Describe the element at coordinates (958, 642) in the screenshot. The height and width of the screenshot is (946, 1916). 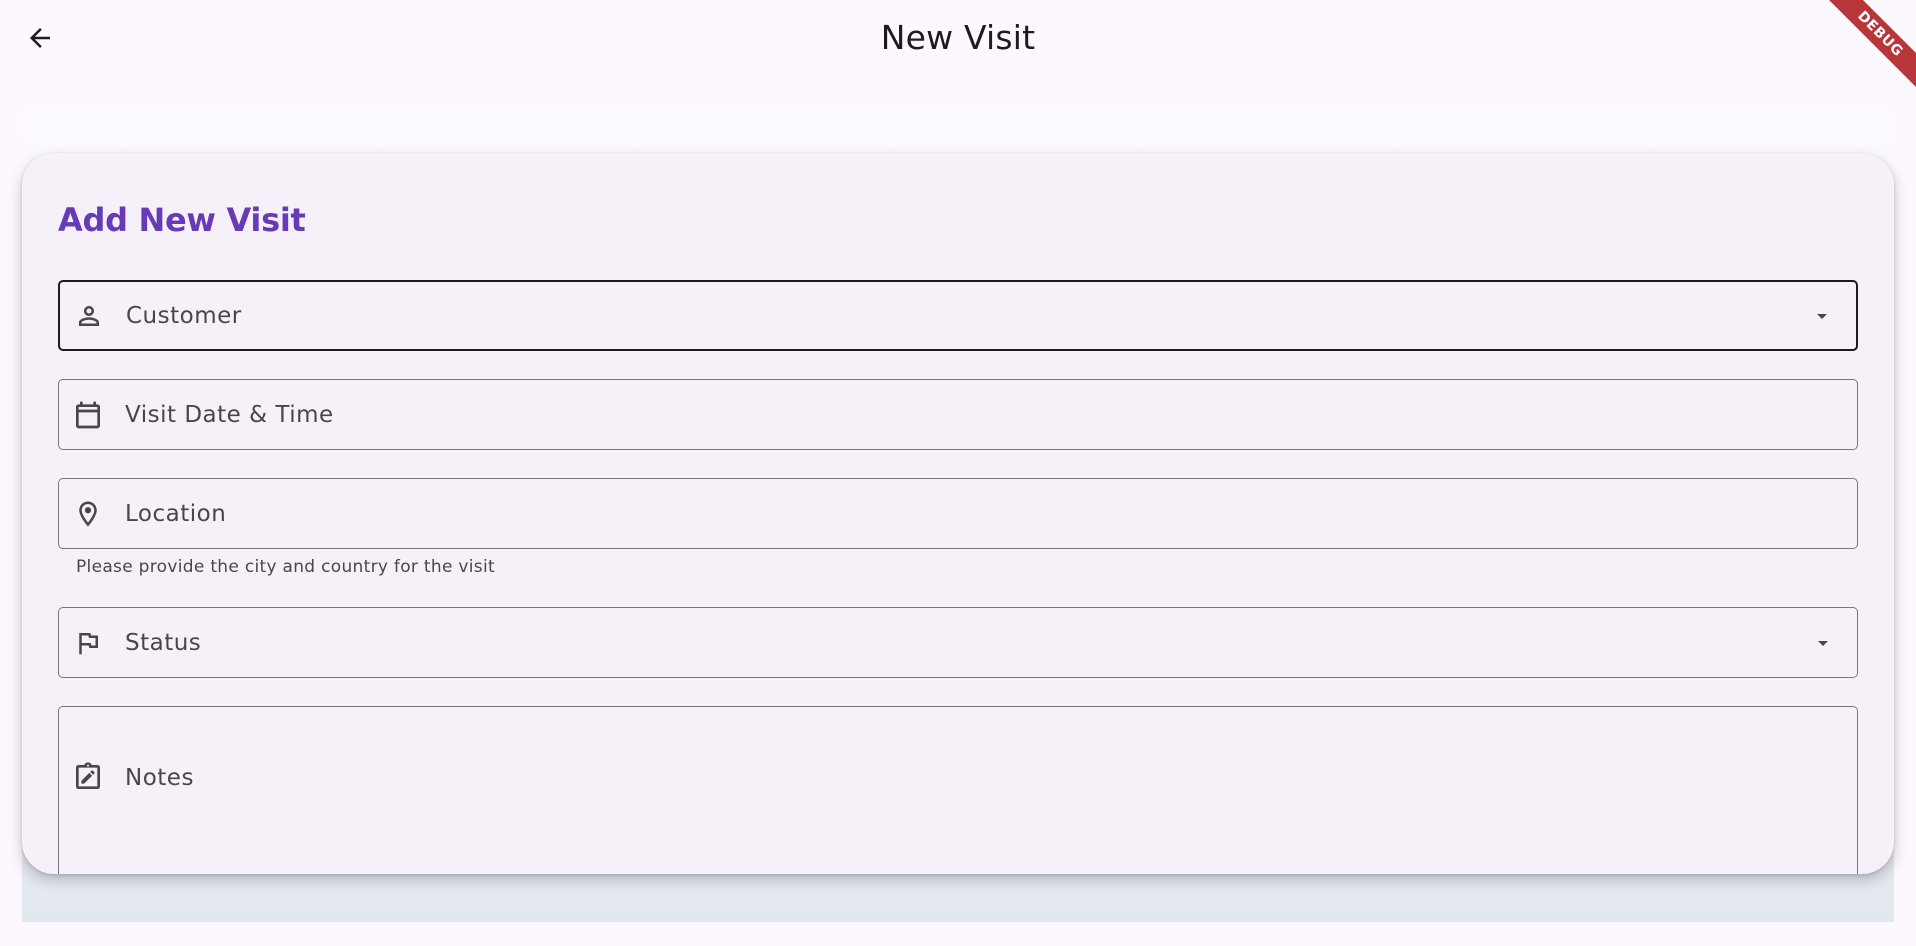
I see `status-dropdown: Status` at that location.